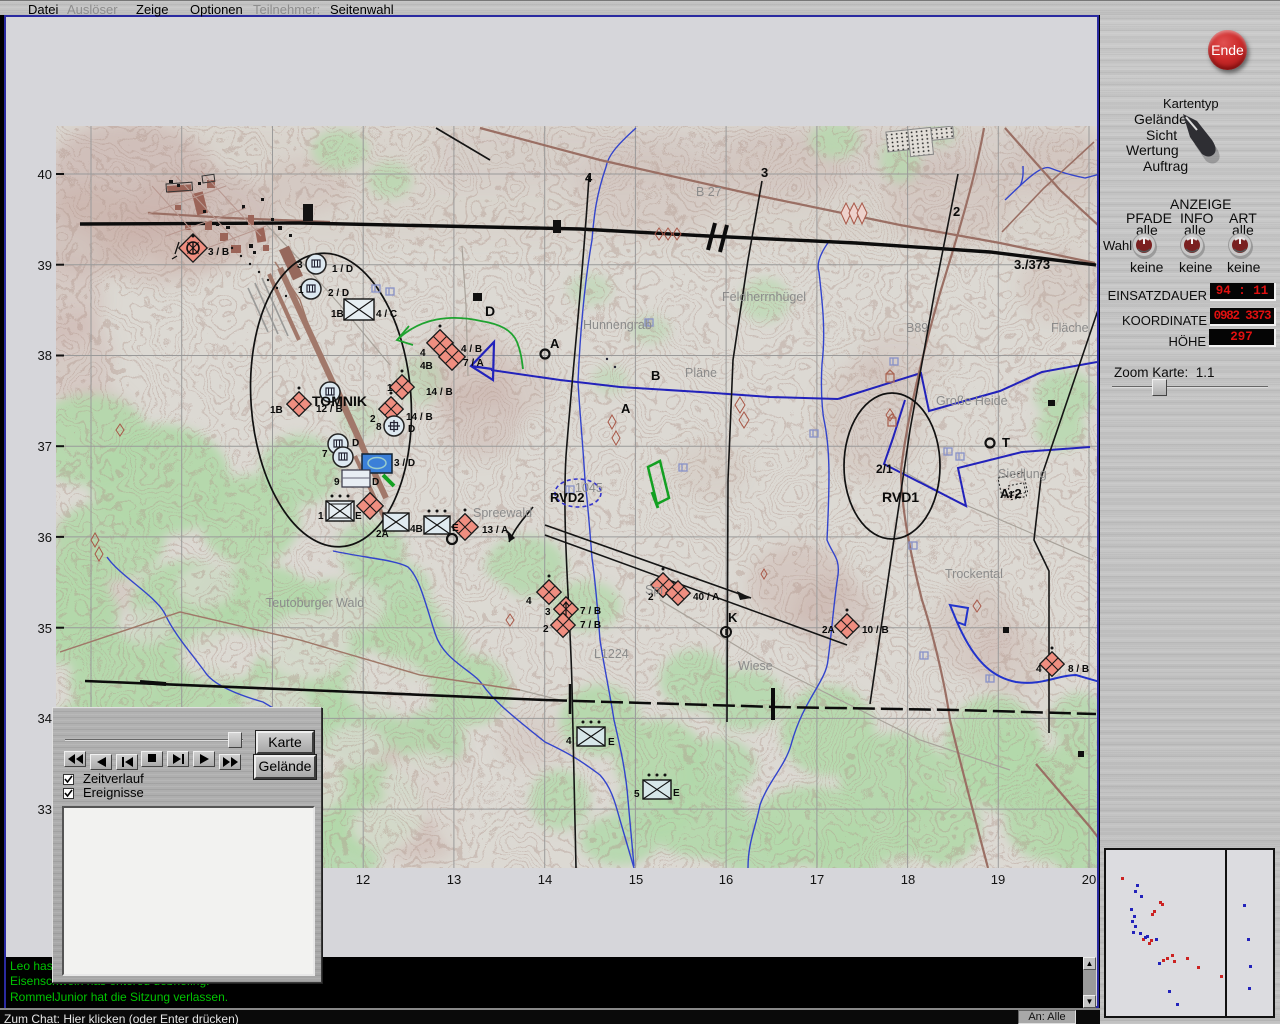  Describe the element at coordinates (654, 590) in the screenshot. I see `svg-text: Spi` at that location.